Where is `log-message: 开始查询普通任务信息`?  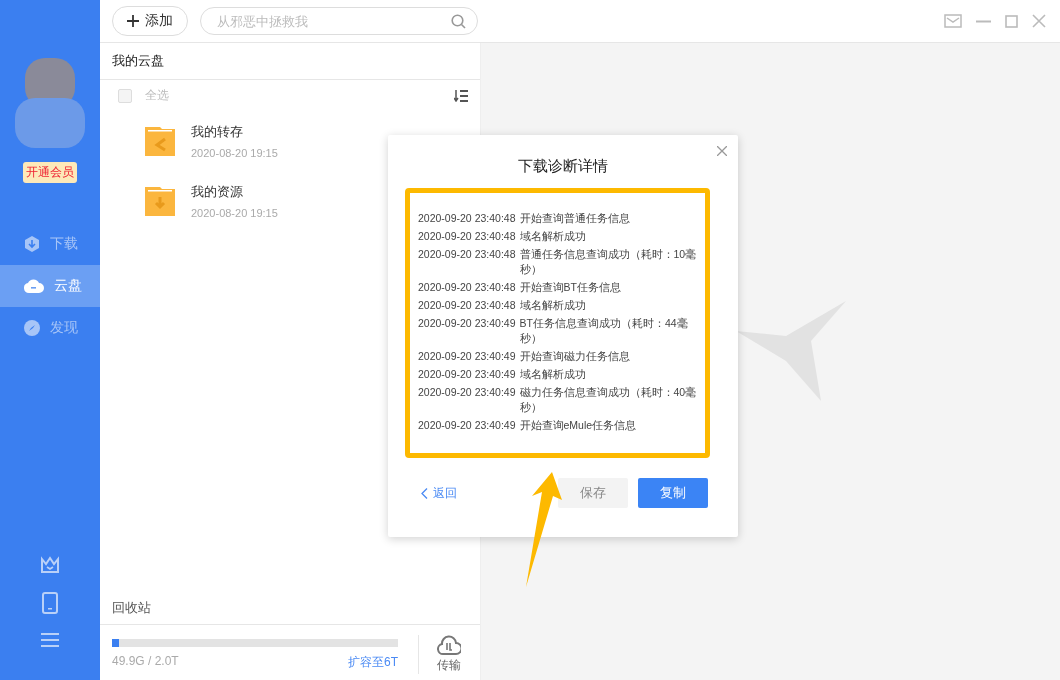 log-message: 开始查询普通任务信息 is located at coordinates (575, 218).